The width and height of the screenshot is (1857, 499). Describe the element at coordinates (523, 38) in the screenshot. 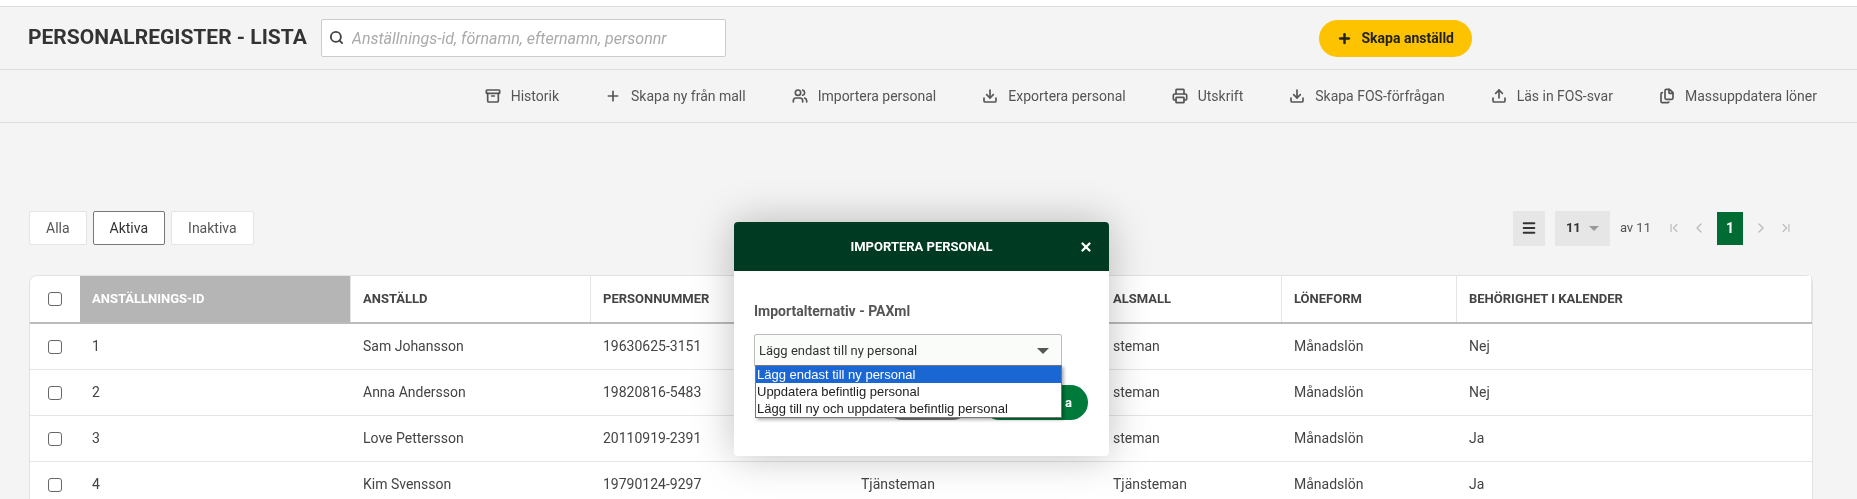

I see `search-field: Anställnings-id, förnamn, efternamn, personnr` at that location.